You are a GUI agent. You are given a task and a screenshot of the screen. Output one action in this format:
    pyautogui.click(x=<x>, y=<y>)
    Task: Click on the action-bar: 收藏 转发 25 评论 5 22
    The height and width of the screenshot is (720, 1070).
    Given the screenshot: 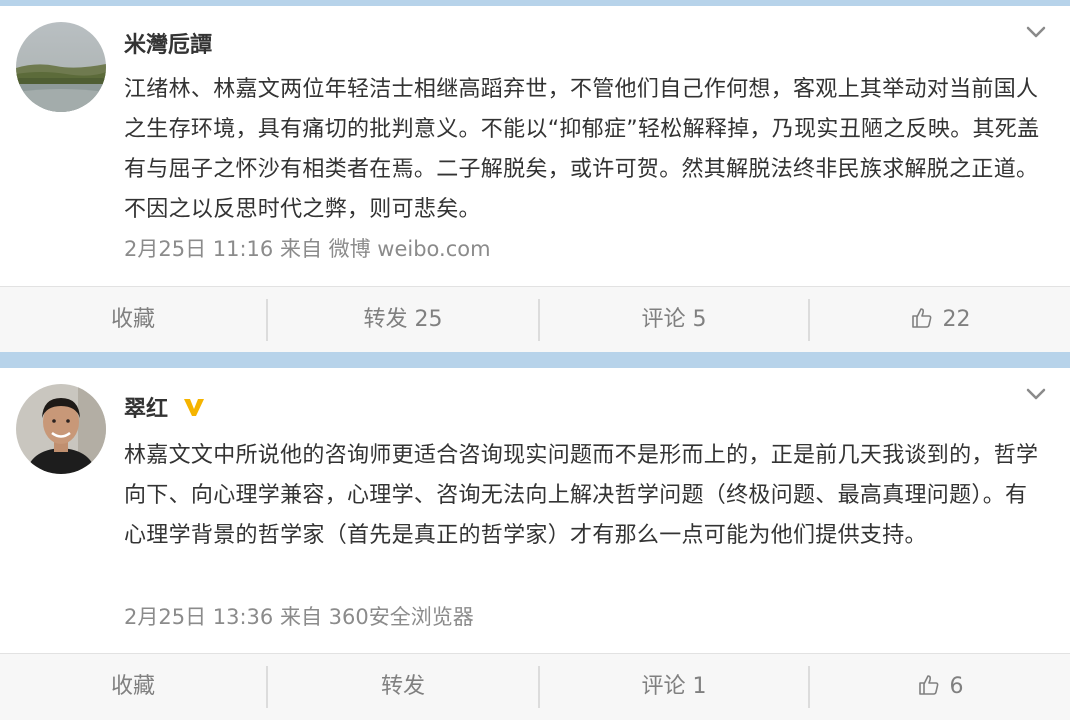 What is the action you would take?
    pyautogui.click(x=535, y=319)
    